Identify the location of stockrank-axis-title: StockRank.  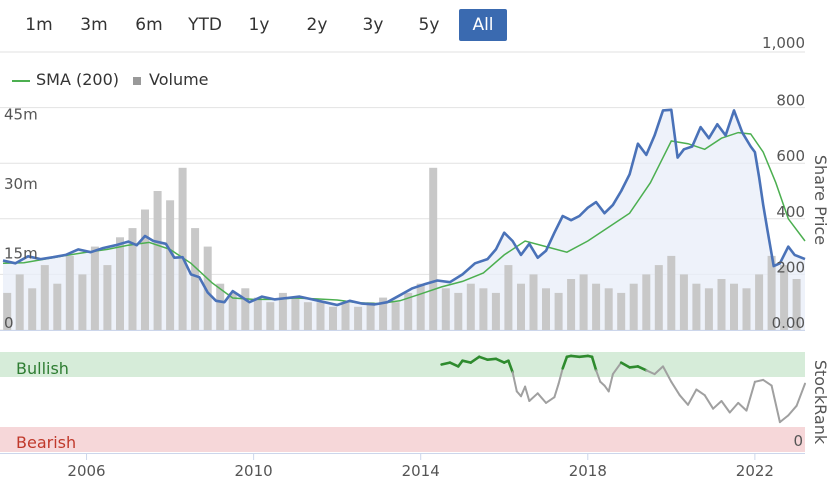
(820, 402).